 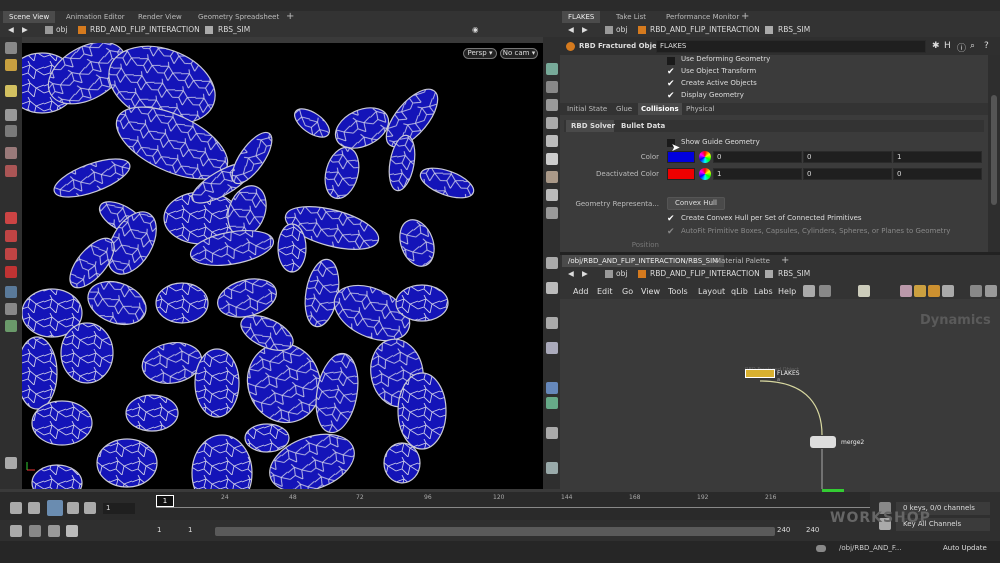 I want to click on brush-icon, so click(x=552, y=323).